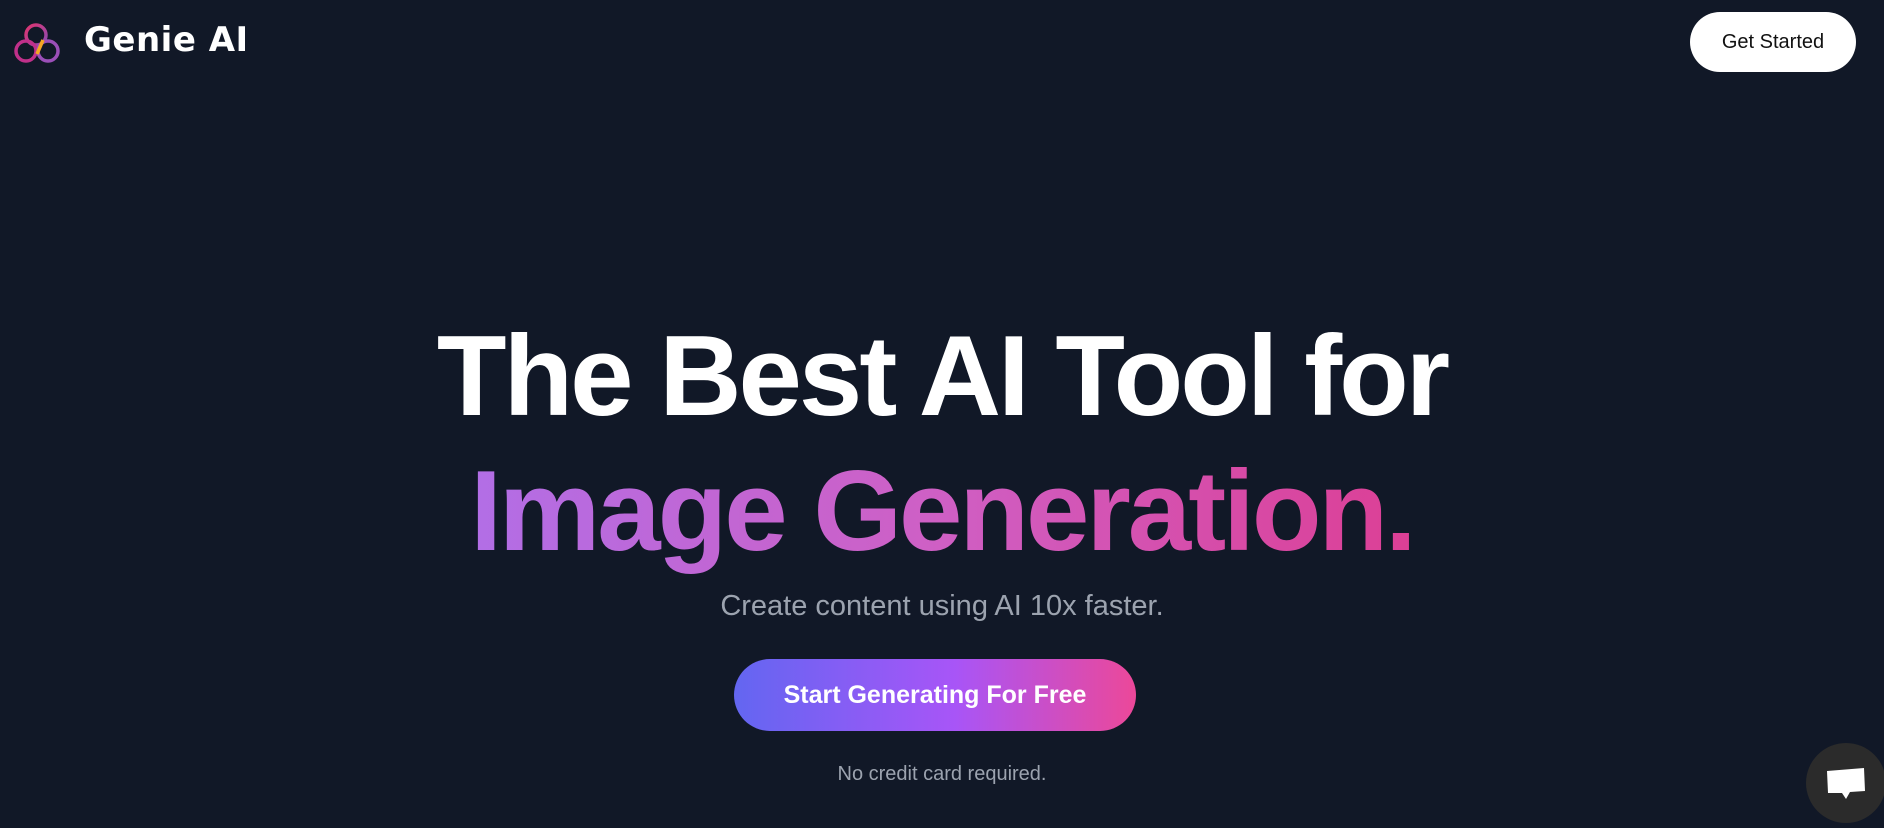  I want to click on genie-ai-logo-icon, so click(37, 43).